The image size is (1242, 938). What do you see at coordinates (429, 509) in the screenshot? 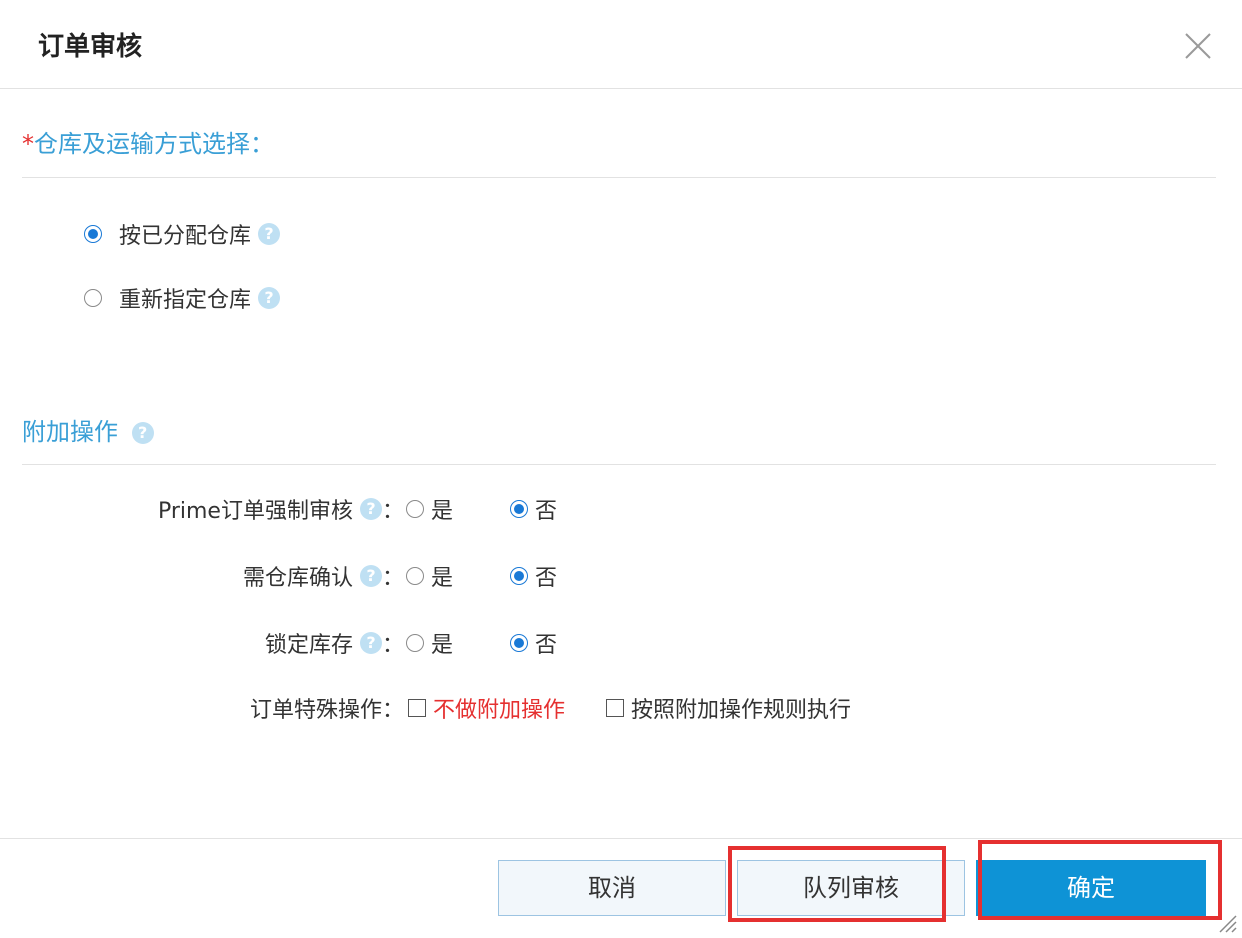
I see `prime-yes-option: 是` at bounding box center [429, 509].